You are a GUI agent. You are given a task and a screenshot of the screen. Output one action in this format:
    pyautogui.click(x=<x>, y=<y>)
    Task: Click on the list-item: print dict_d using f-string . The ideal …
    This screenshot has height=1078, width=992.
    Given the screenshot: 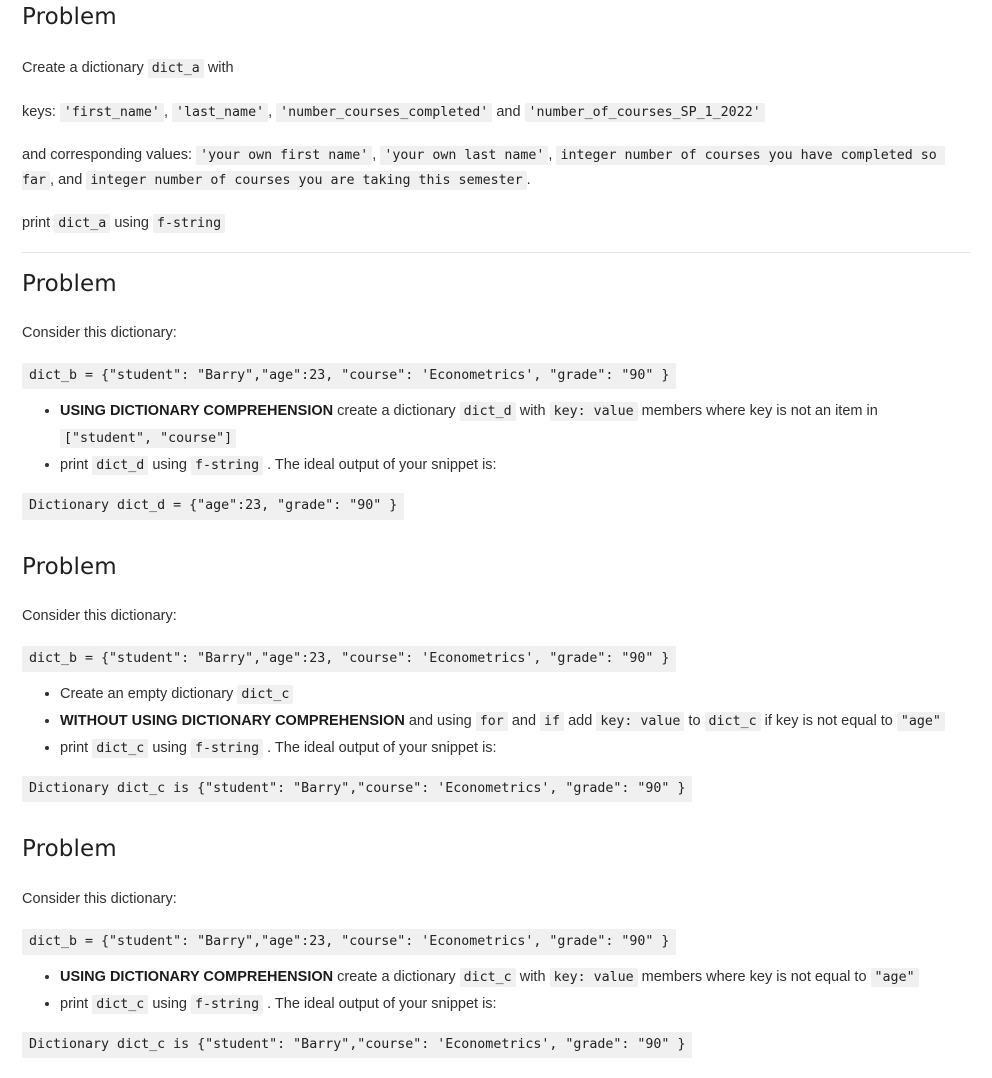 What is the action you would take?
    pyautogui.click(x=515, y=465)
    